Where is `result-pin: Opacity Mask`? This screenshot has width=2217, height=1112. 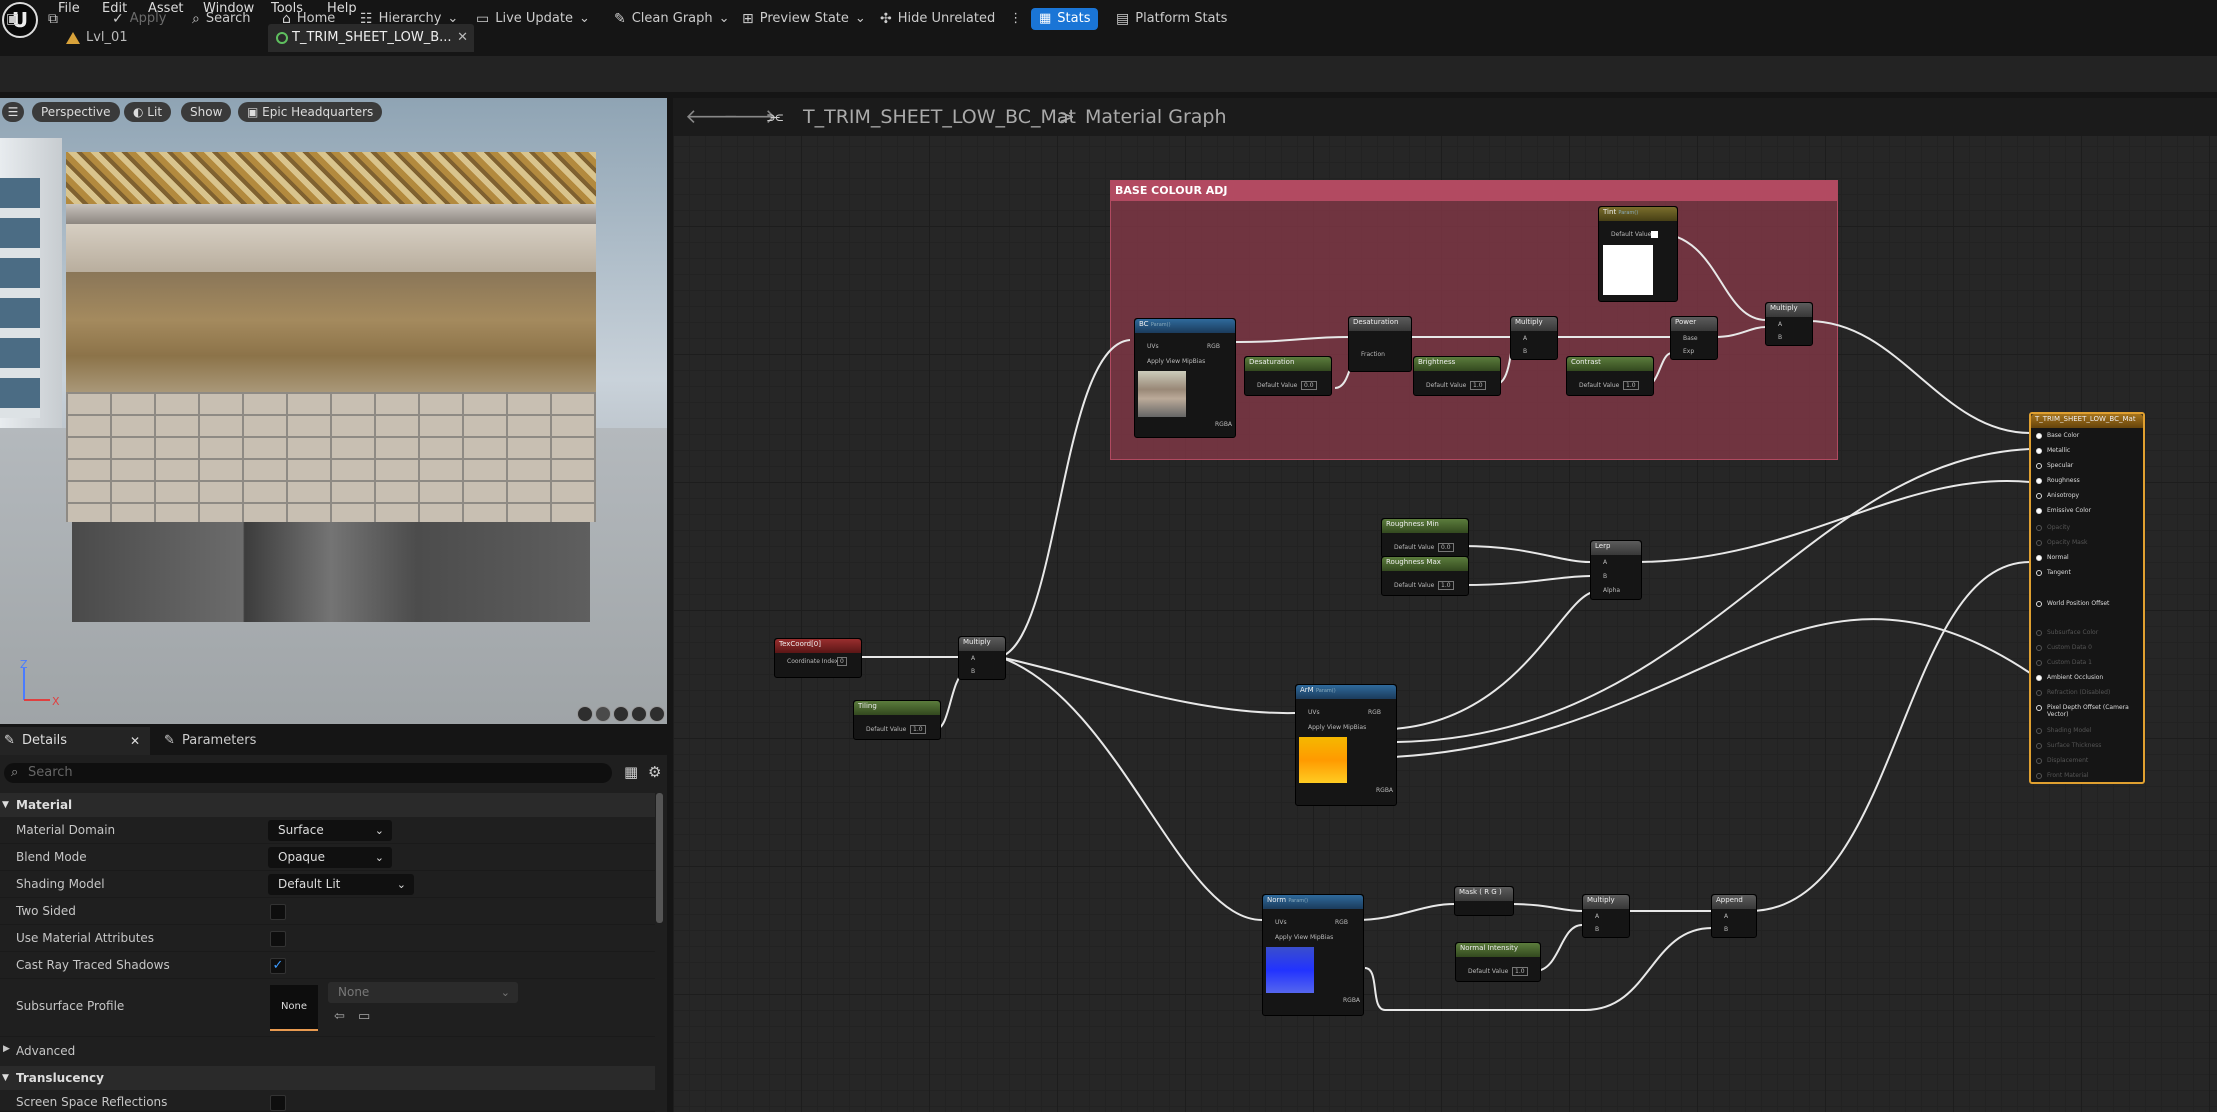 result-pin: Opacity Mask is located at coordinates (2067, 542).